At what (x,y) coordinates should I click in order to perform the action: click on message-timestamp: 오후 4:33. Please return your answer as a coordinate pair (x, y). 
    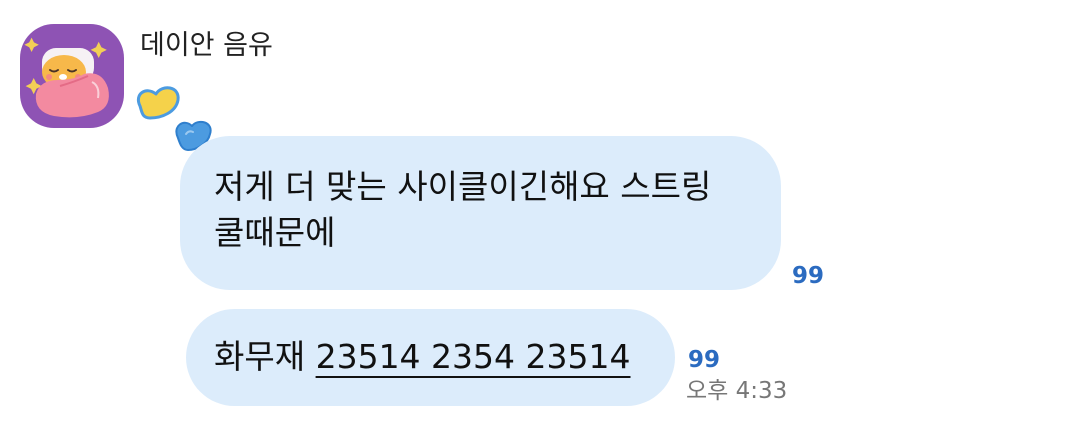
    Looking at the image, I should click on (737, 391).